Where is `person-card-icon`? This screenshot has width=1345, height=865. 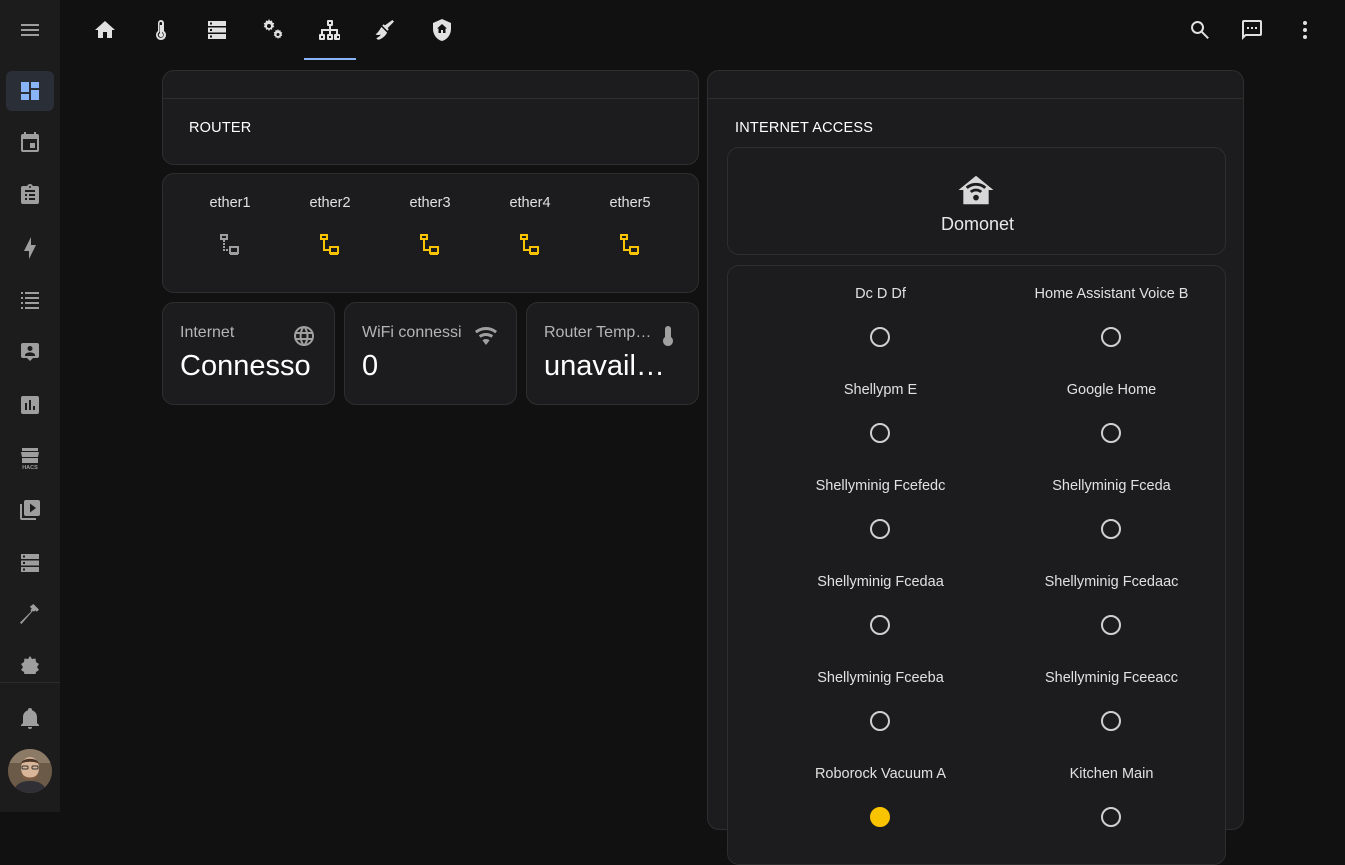
person-card-icon is located at coordinates (30, 352).